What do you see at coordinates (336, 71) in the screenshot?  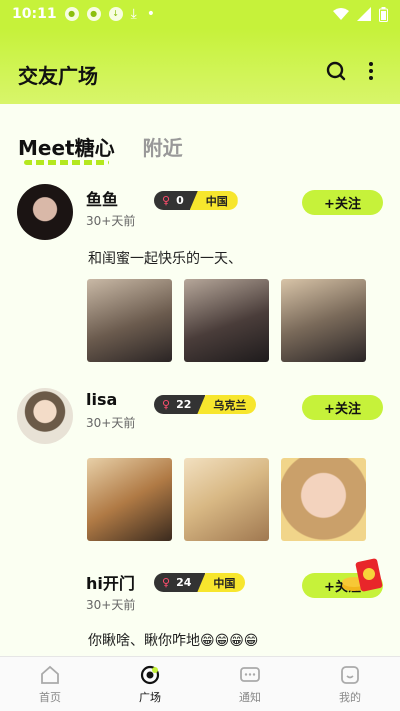 I see `search-icon` at bounding box center [336, 71].